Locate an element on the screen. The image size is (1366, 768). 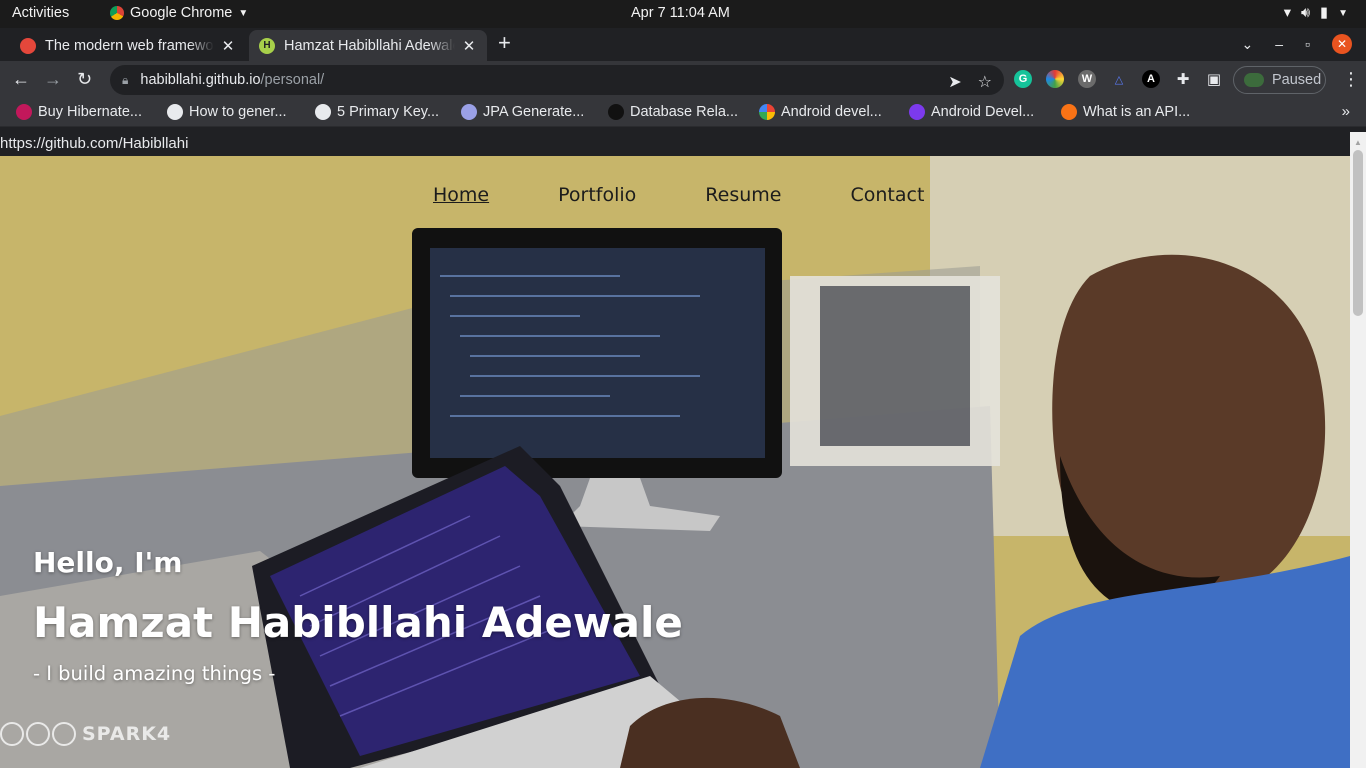
gear-icon is located at coordinates (616, 112).